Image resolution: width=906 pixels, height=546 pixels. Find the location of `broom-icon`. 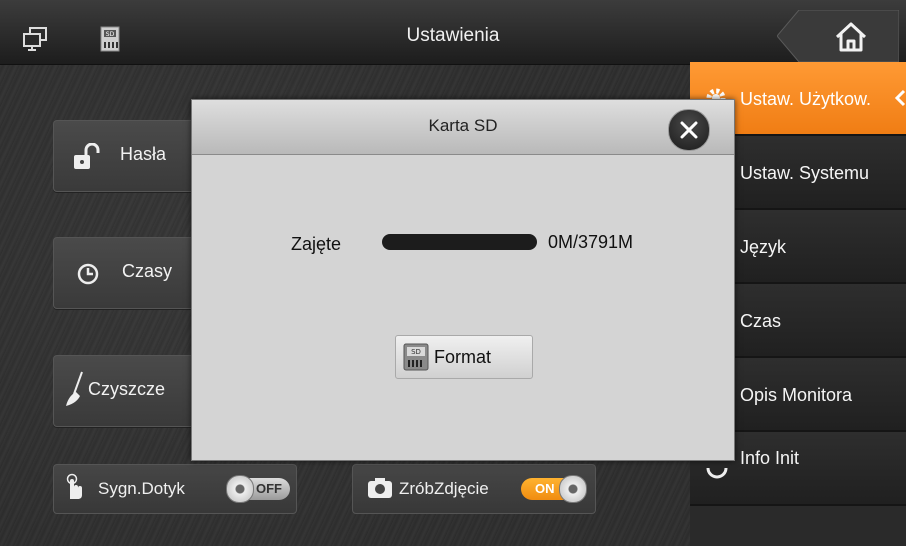

broom-icon is located at coordinates (74, 388).